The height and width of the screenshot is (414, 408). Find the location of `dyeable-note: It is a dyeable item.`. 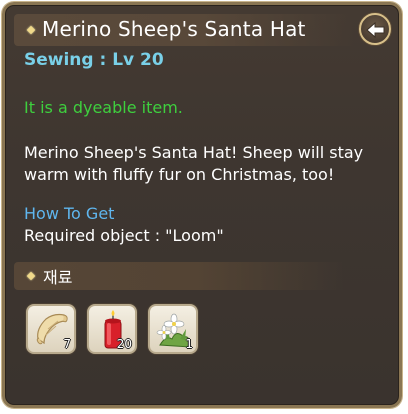

dyeable-note: It is a dyeable item. is located at coordinates (103, 107).